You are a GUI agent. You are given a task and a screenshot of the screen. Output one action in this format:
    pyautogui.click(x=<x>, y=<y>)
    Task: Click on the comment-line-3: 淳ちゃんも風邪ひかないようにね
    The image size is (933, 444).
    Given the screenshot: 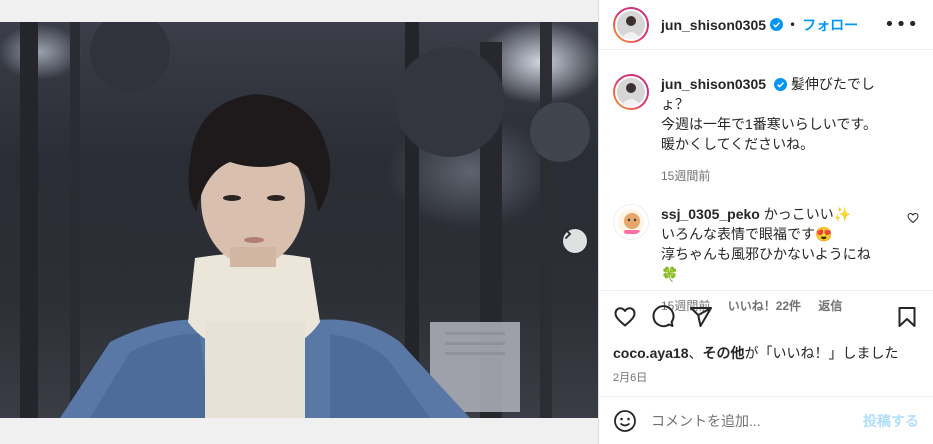 What is the action you would take?
    pyautogui.click(x=766, y=254)
    